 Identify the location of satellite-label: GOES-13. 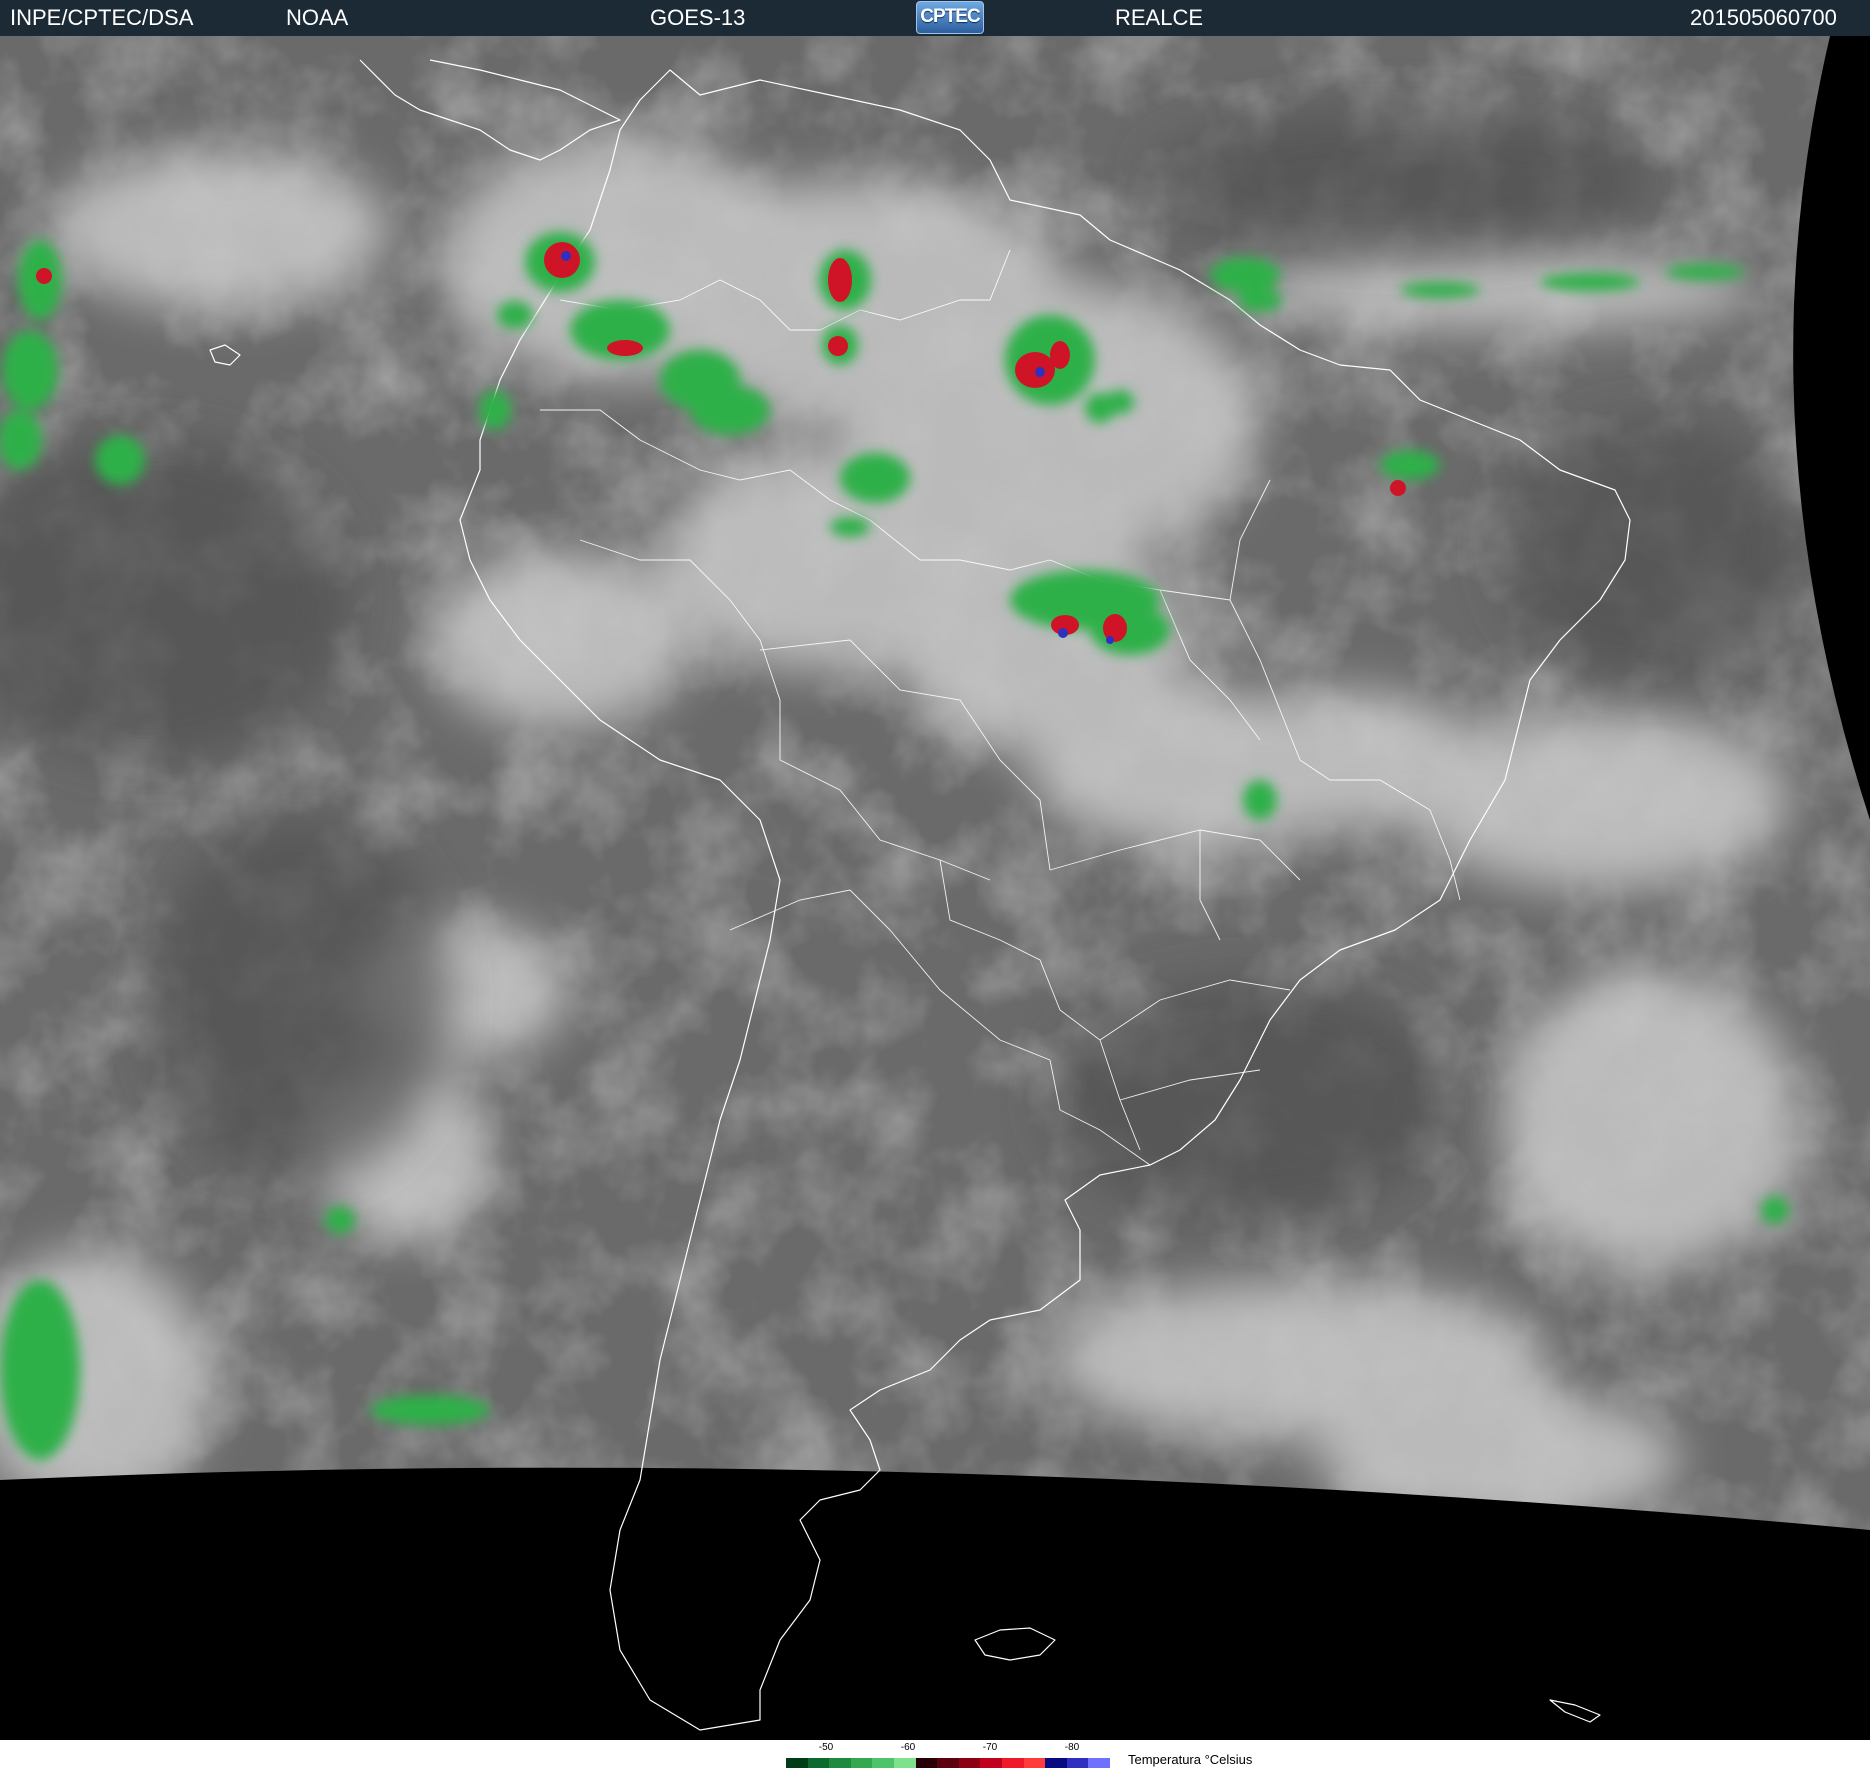
(698, 17).